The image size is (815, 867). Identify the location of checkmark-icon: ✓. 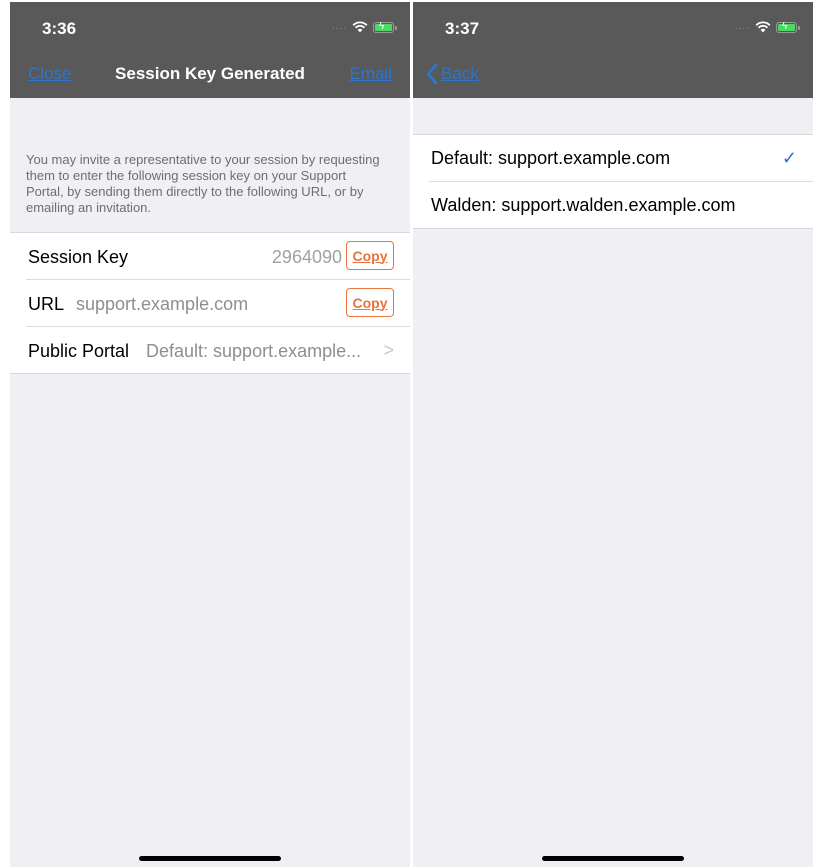
(789, 158).